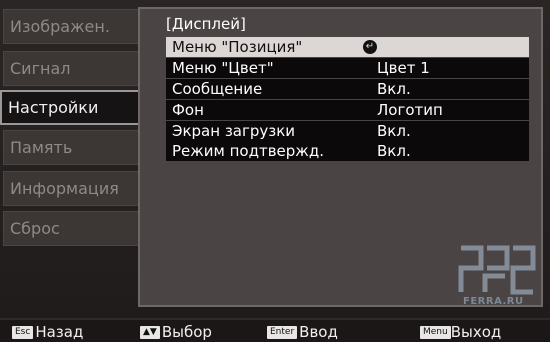 This screenshot has width=550, height=342. I want to click on select-label: Выбор, so click(186, 332).